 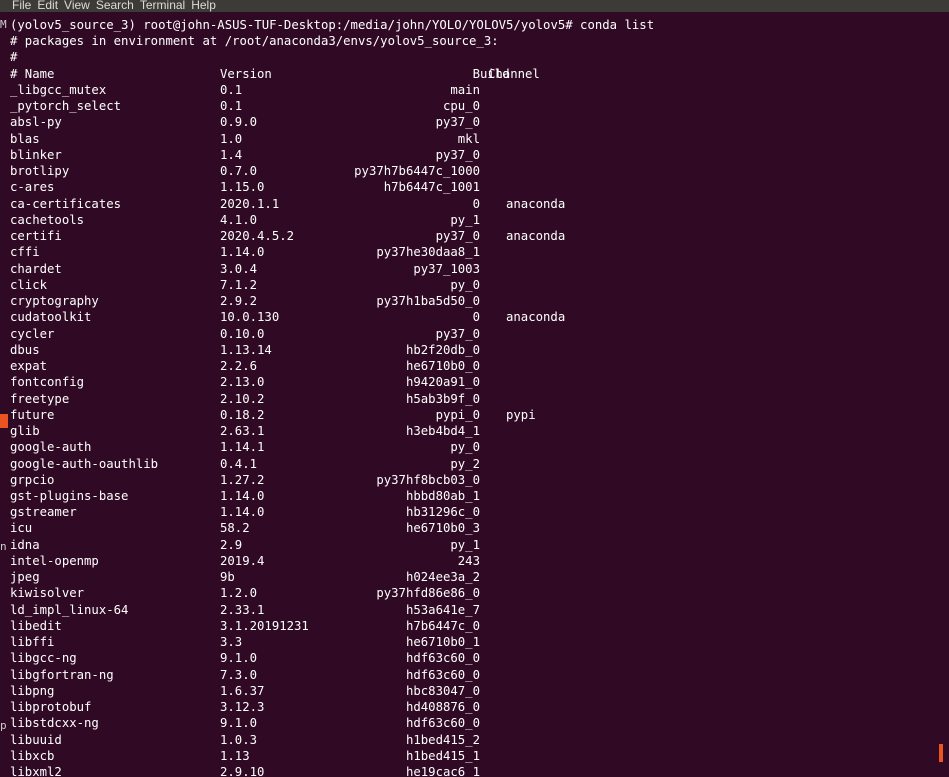 What do you see at coordinates (32, 74) in the screenshot?
I see `col-name-header: # Name` at bounding box center [32, 74].